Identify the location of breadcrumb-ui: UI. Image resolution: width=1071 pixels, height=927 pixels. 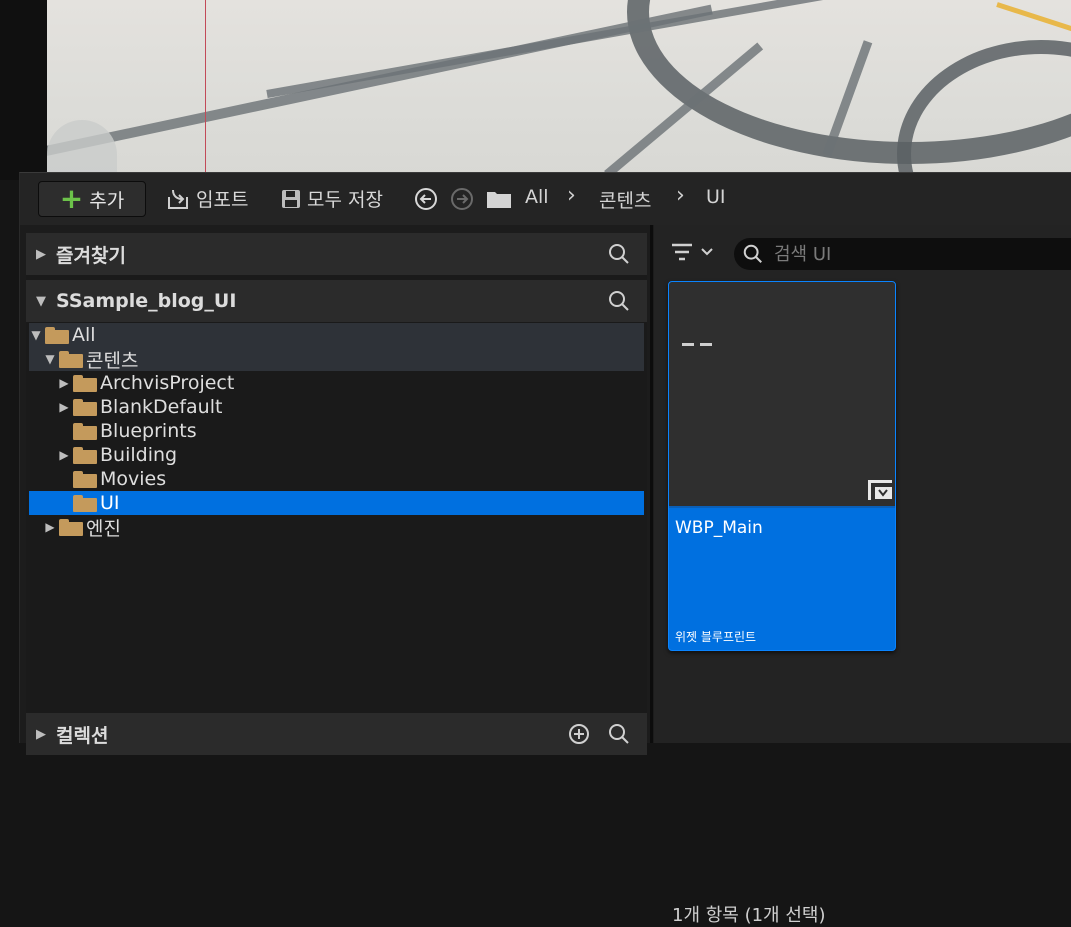
(716, 197).